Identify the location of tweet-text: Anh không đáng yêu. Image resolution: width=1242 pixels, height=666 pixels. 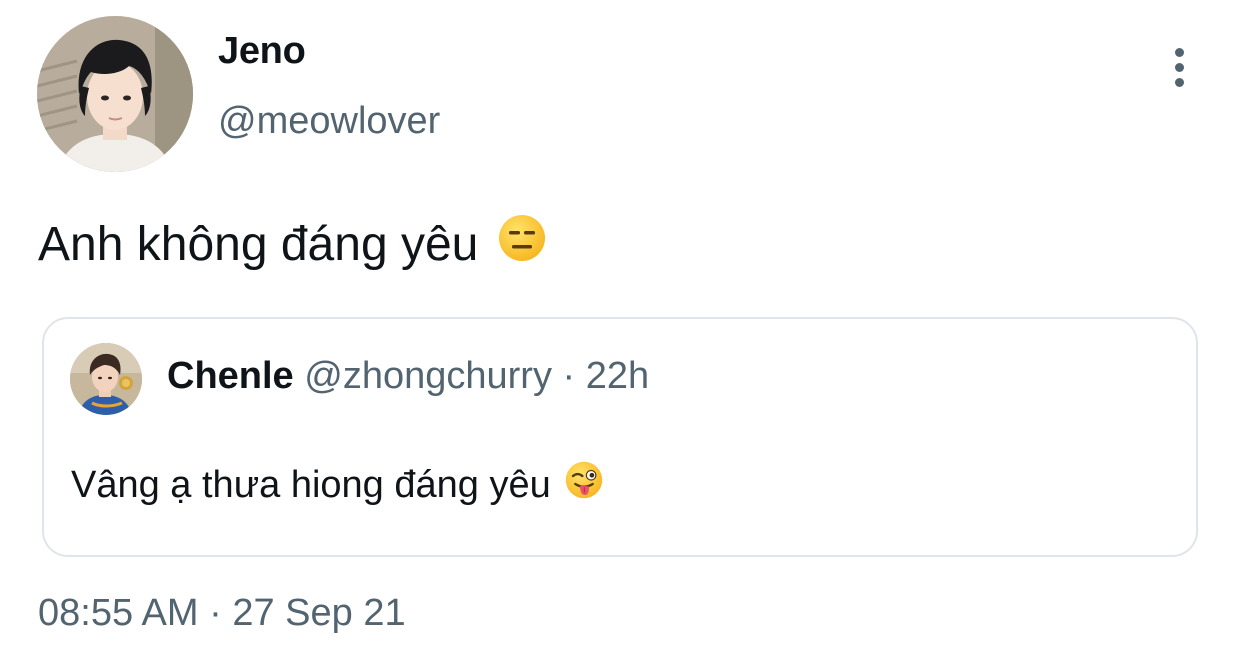
(292, 244).